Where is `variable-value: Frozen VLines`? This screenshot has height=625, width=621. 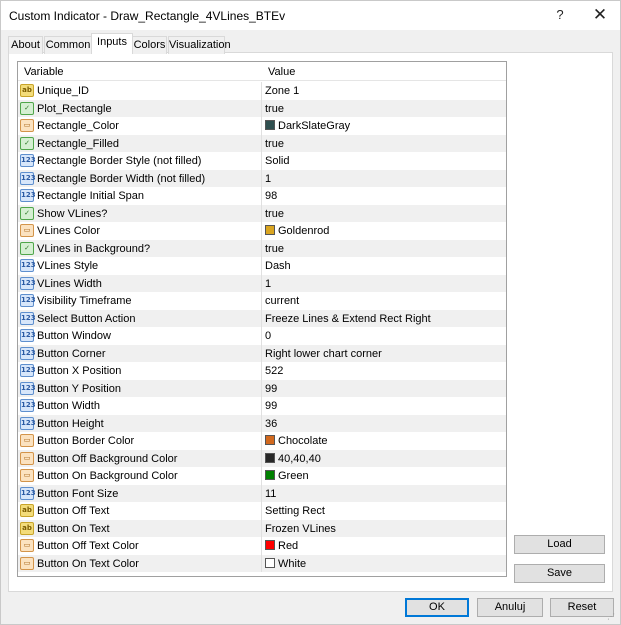 variable-value: Frozen VLines is located at coordinates (300, 529).